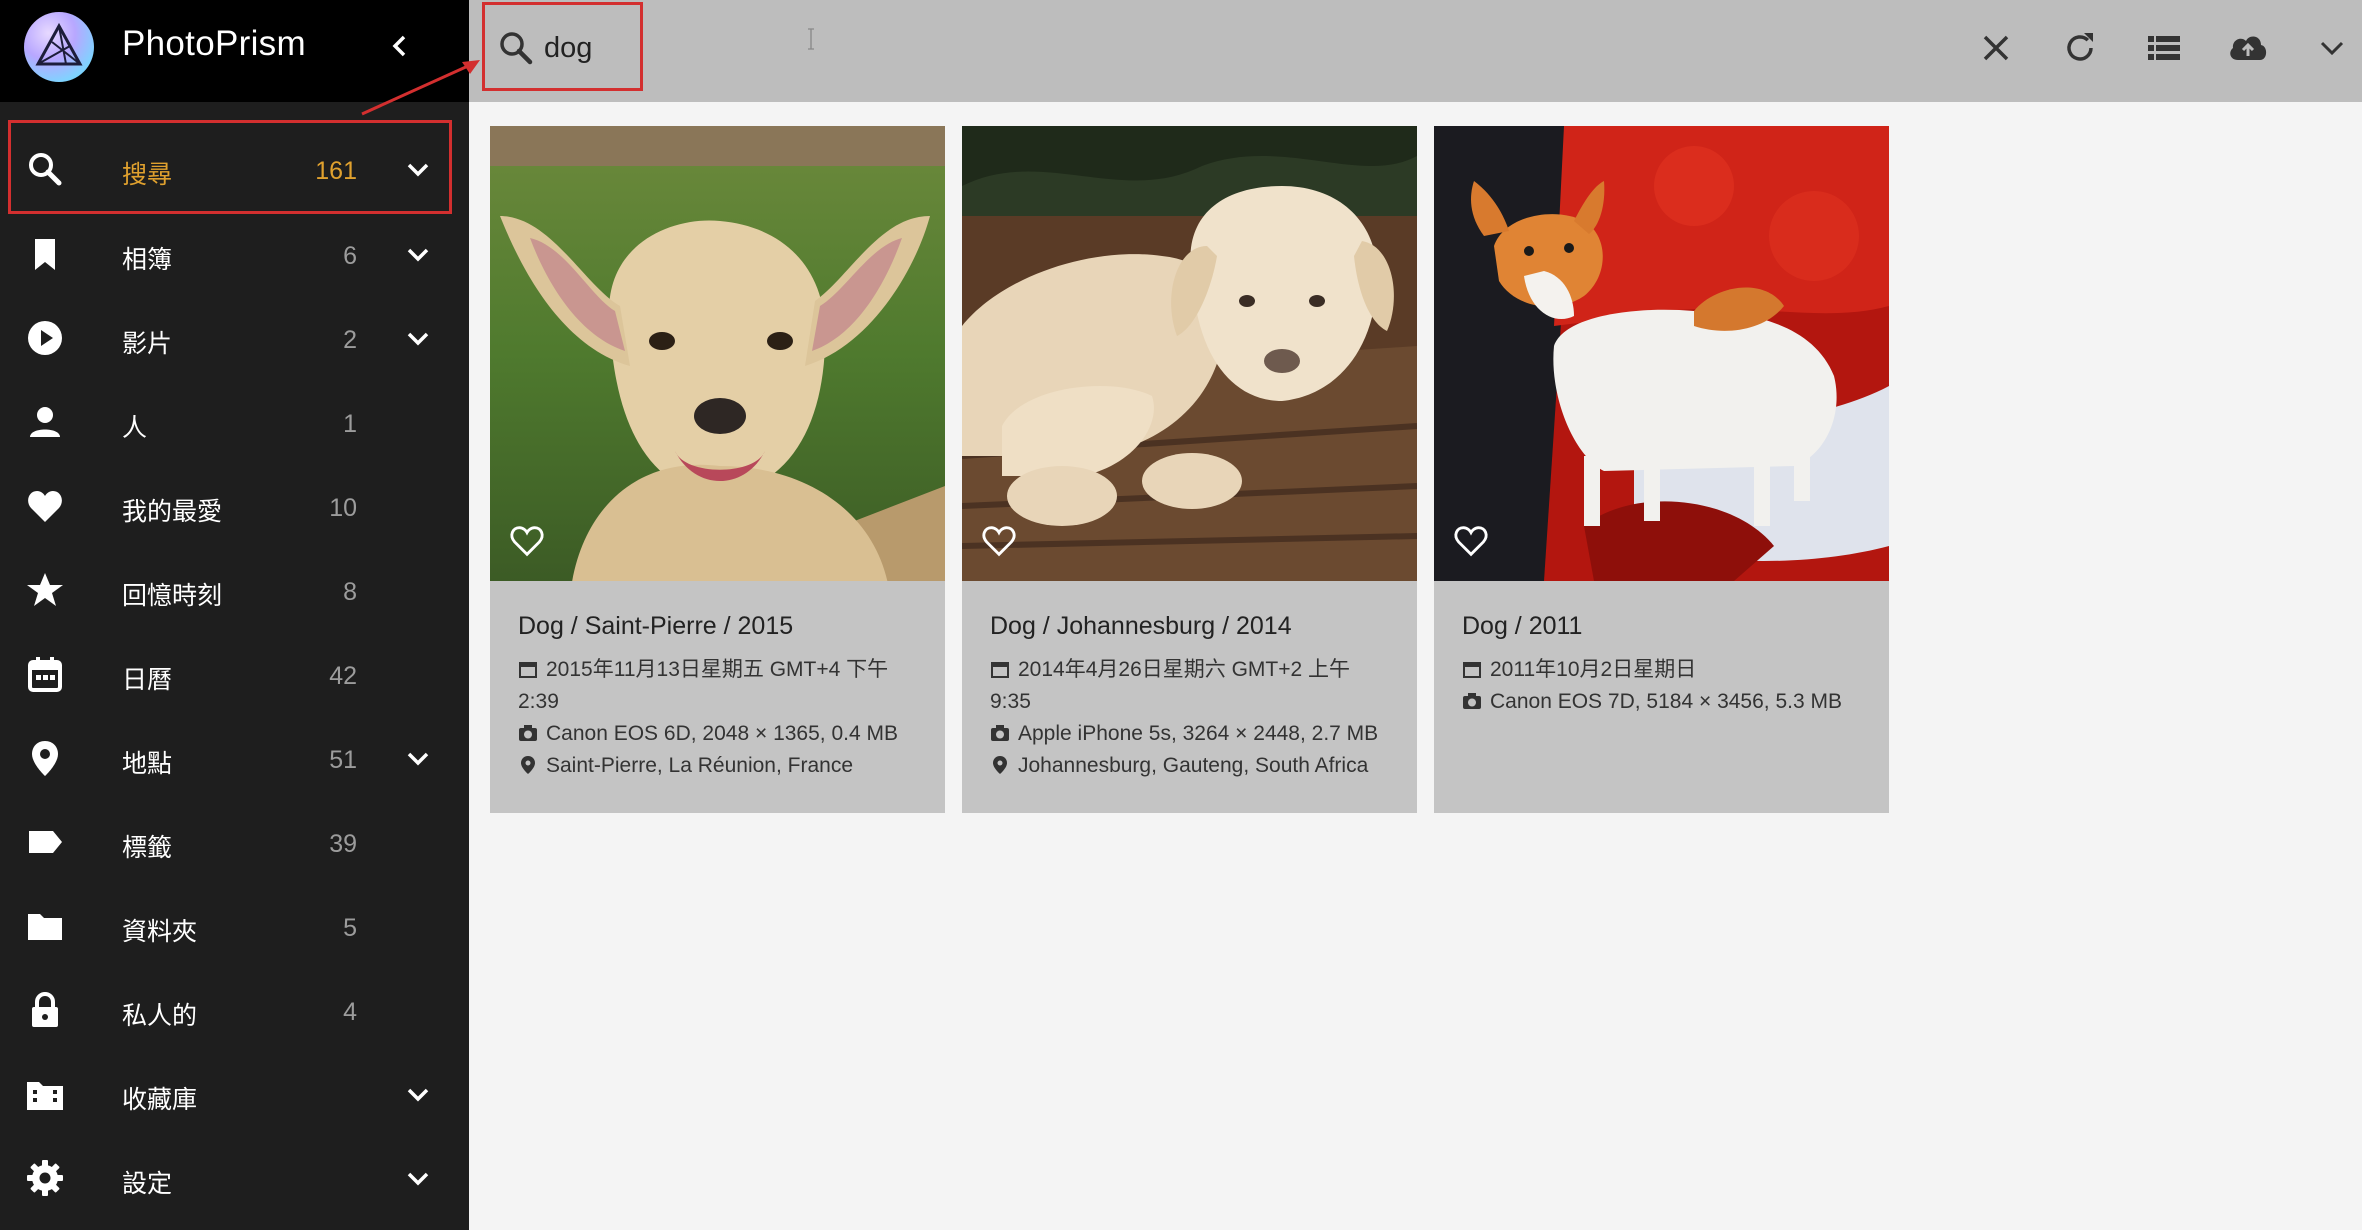 This screenshot has width=2362, height=1230. What do you see at coordinates (45, 927) in the screenshot?
I see `folder-icon` at bounding box center [45, 927].